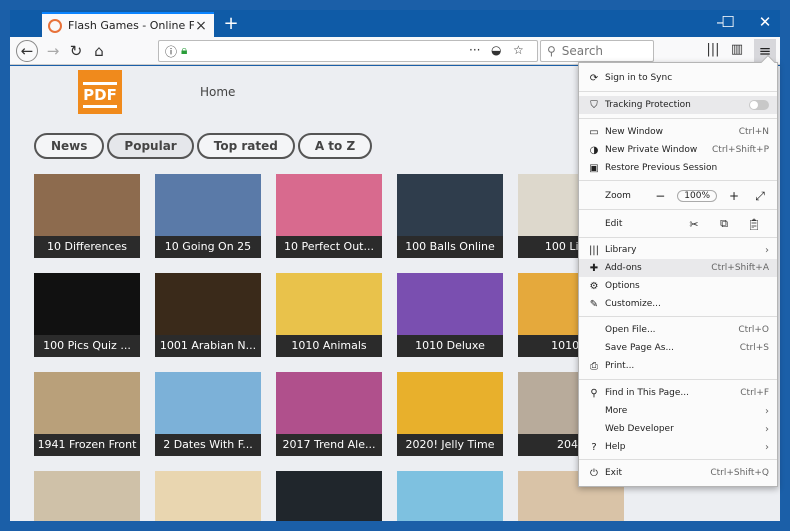 The image size is (790, 531). Describe the element at coordinates (678, 473) in the screenshot. I see `menu-exit: ⏻ Exit Ctrl+Shift+Q` at that location.